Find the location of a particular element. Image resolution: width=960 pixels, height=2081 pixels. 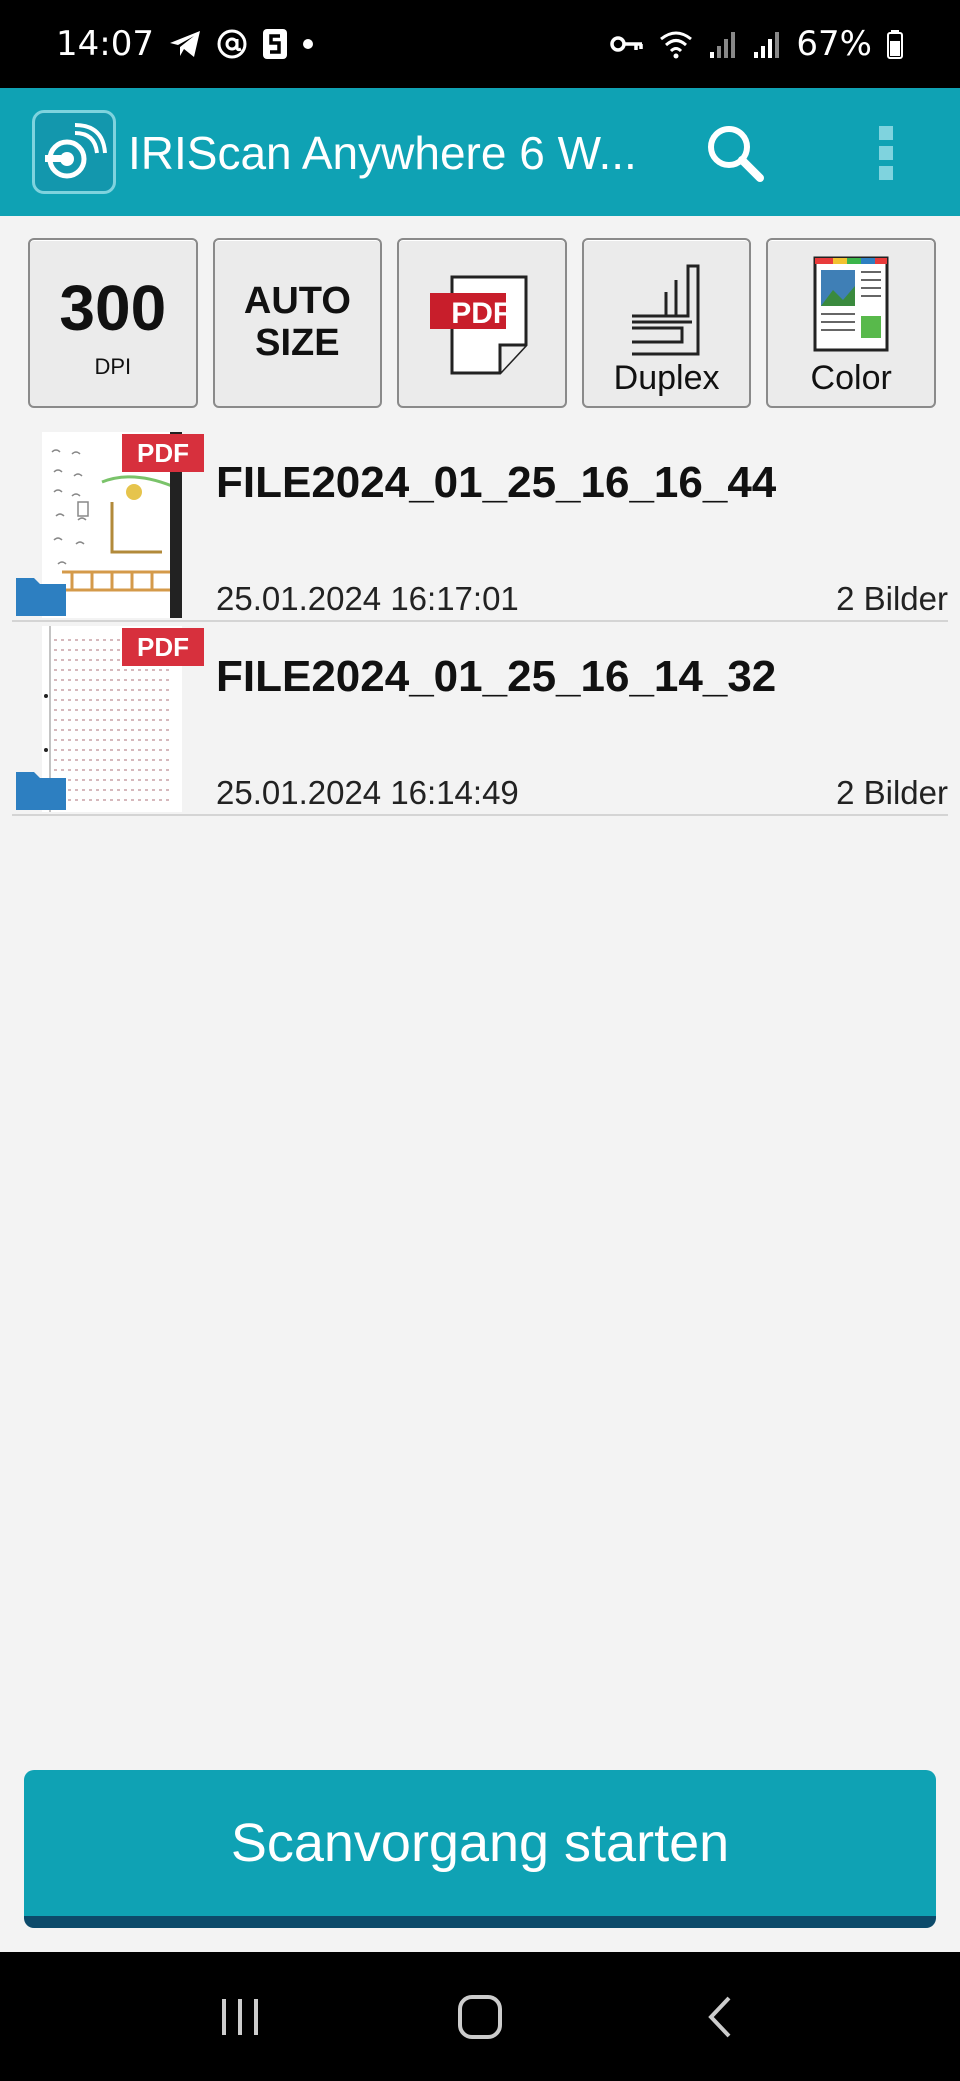

app-logo-icon is located at coordinates (74, 152).